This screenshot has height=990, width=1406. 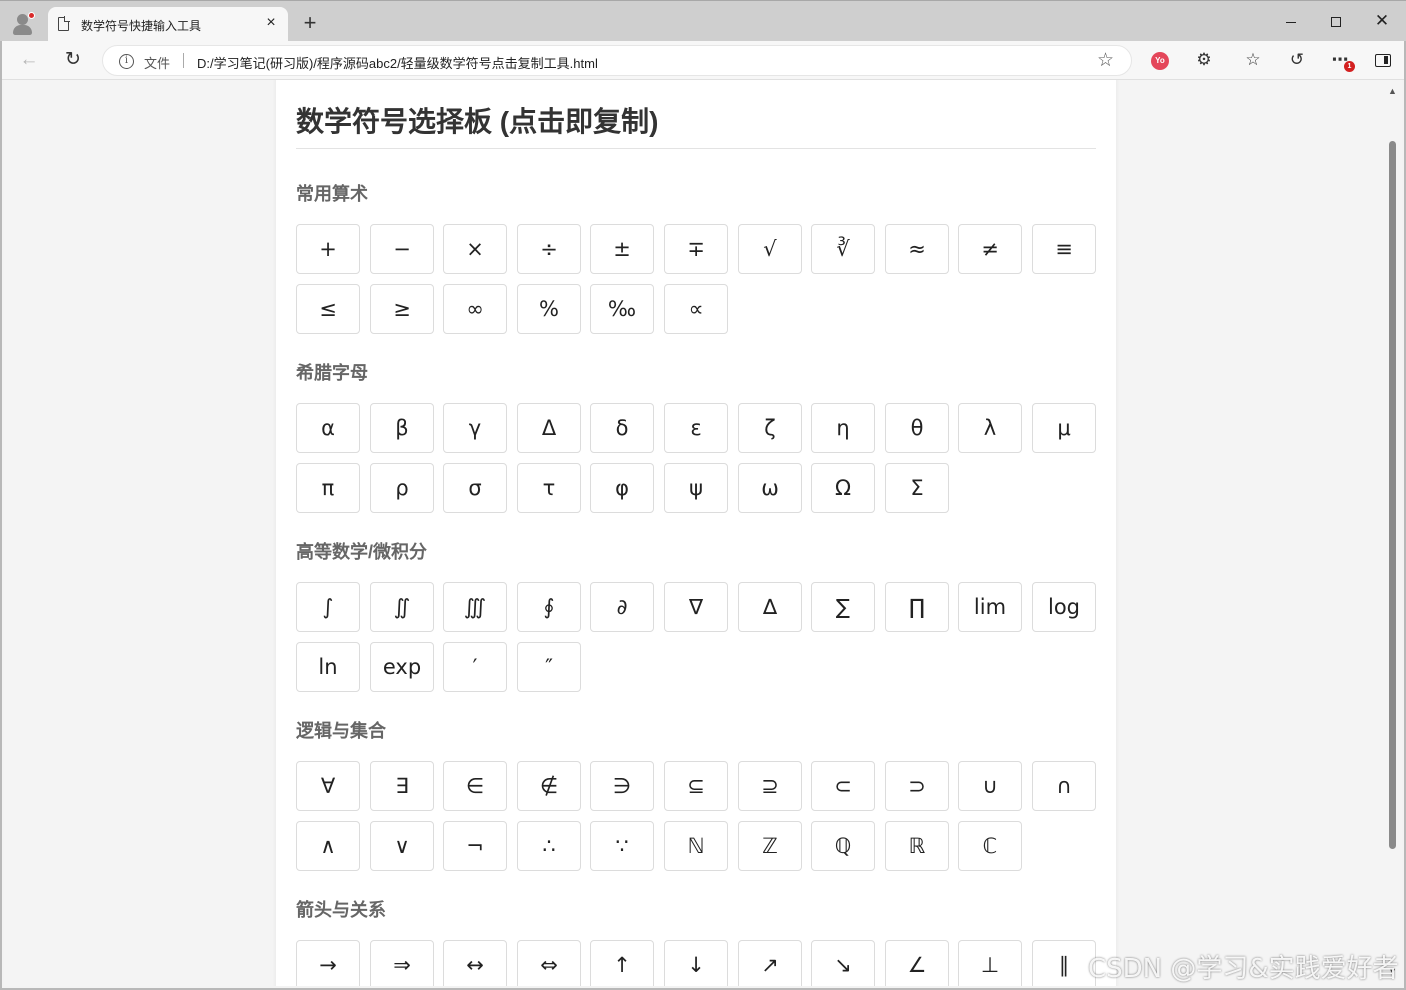 What do you see at coordinates (397, 62) in the screenshot?
I see `url-text: D:/学习笔记(研习版)/程序源码abc2/轻量级数学符号点击复制工具.html` at bounding box center [397, 62].